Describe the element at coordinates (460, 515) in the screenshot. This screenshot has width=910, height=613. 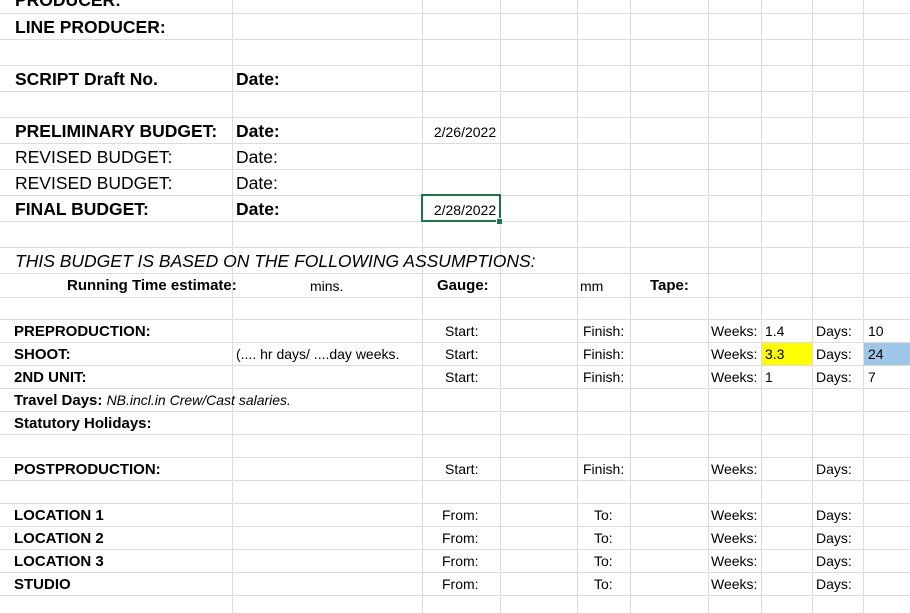
I see `location-1-from-label: From:` at that location.